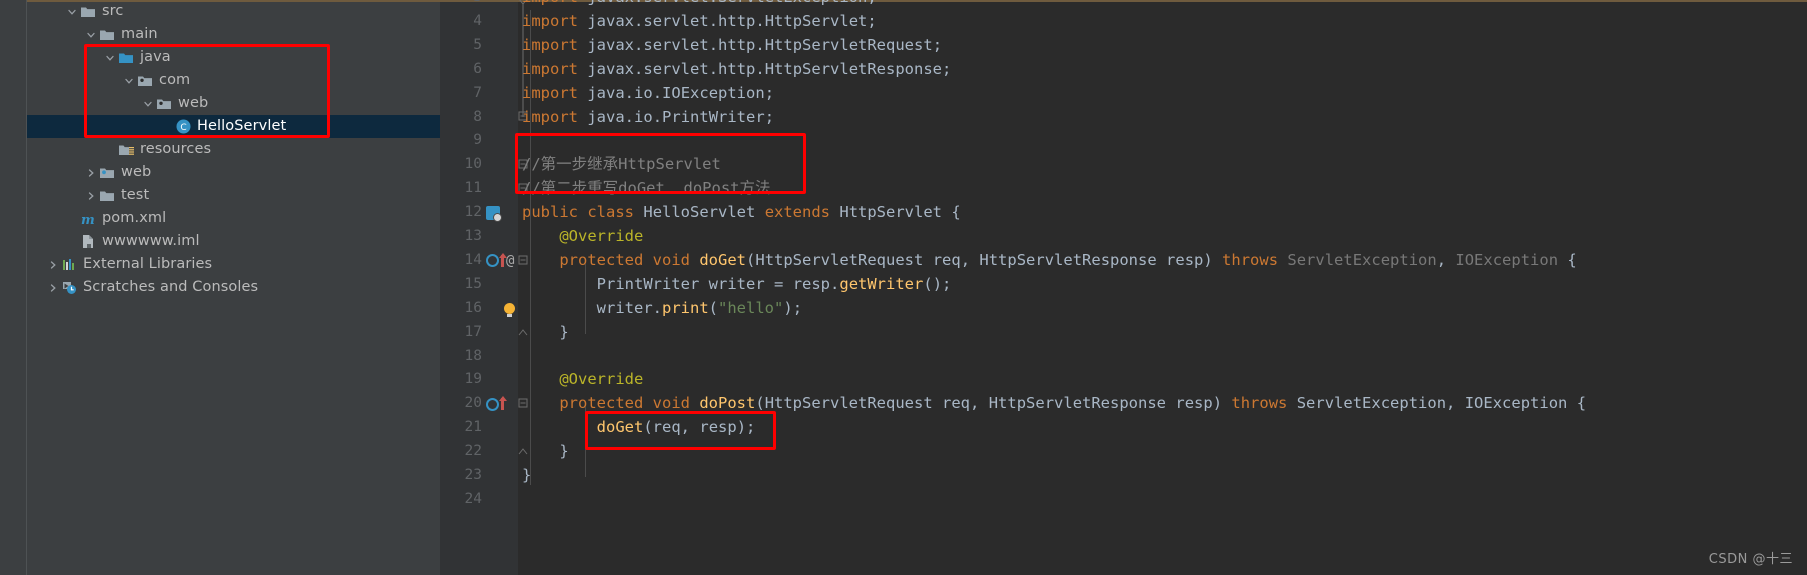 This screenshot has width=1807, height=575. I want to click on code-line: 9, so click(1123, 141).